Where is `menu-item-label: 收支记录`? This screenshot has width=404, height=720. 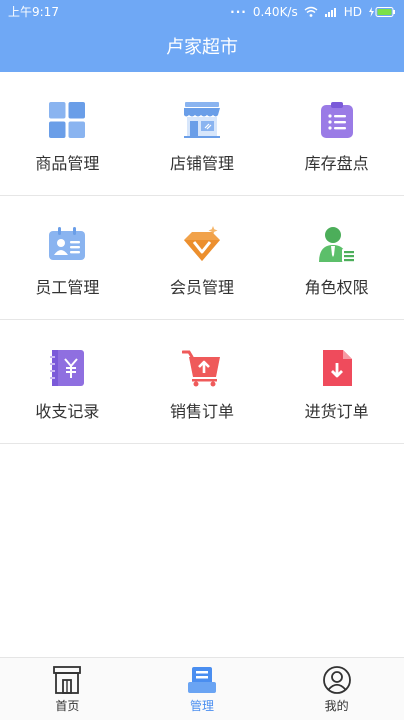 menu-item-label: 收支记录 is located at coordinates (67, 411).